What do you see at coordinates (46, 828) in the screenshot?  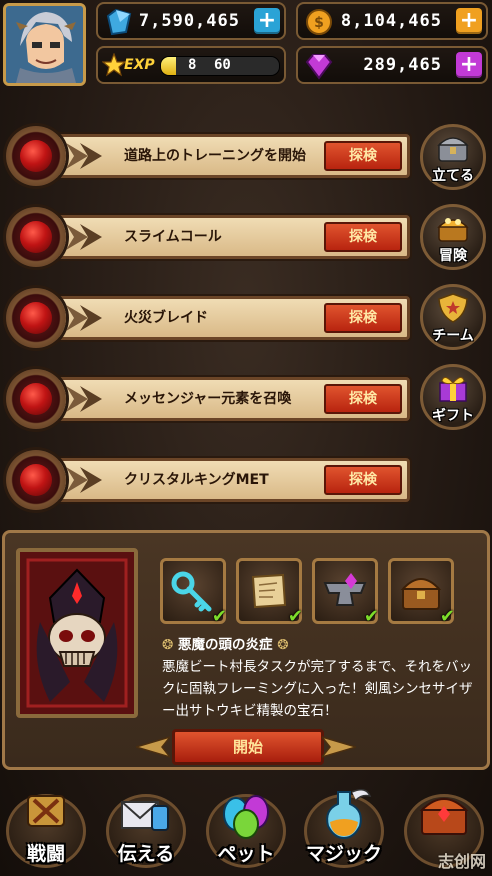 I see `nav-battle: 戦闘` at bounding box center [46, 828].